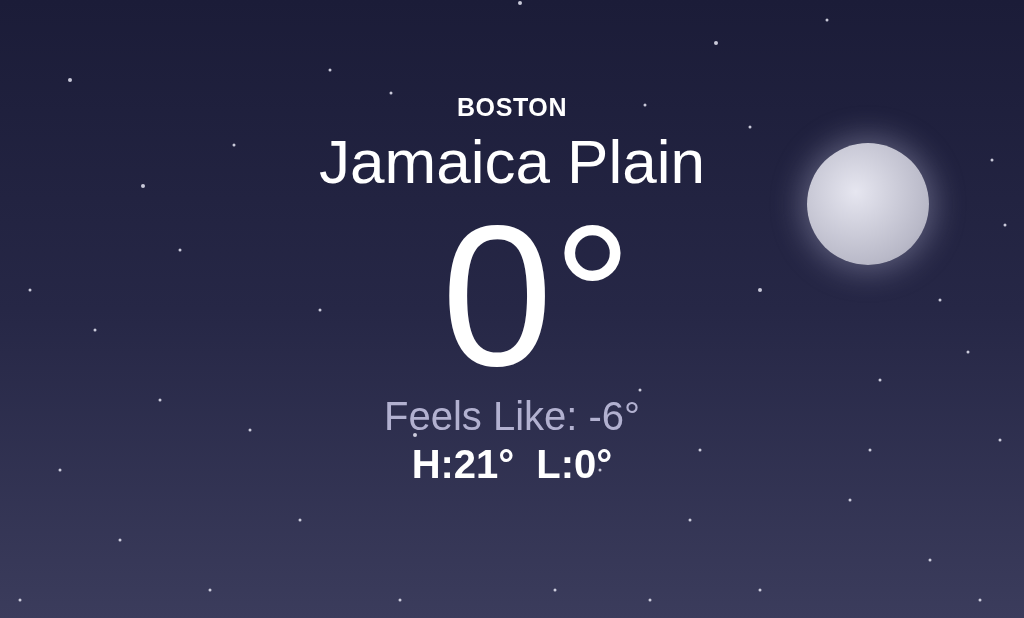 This screenshot has height=618, width=1024. Describe the element at coordinates (574, 464) in the screenshot. I see `low-temperature: L:0°` at that location.